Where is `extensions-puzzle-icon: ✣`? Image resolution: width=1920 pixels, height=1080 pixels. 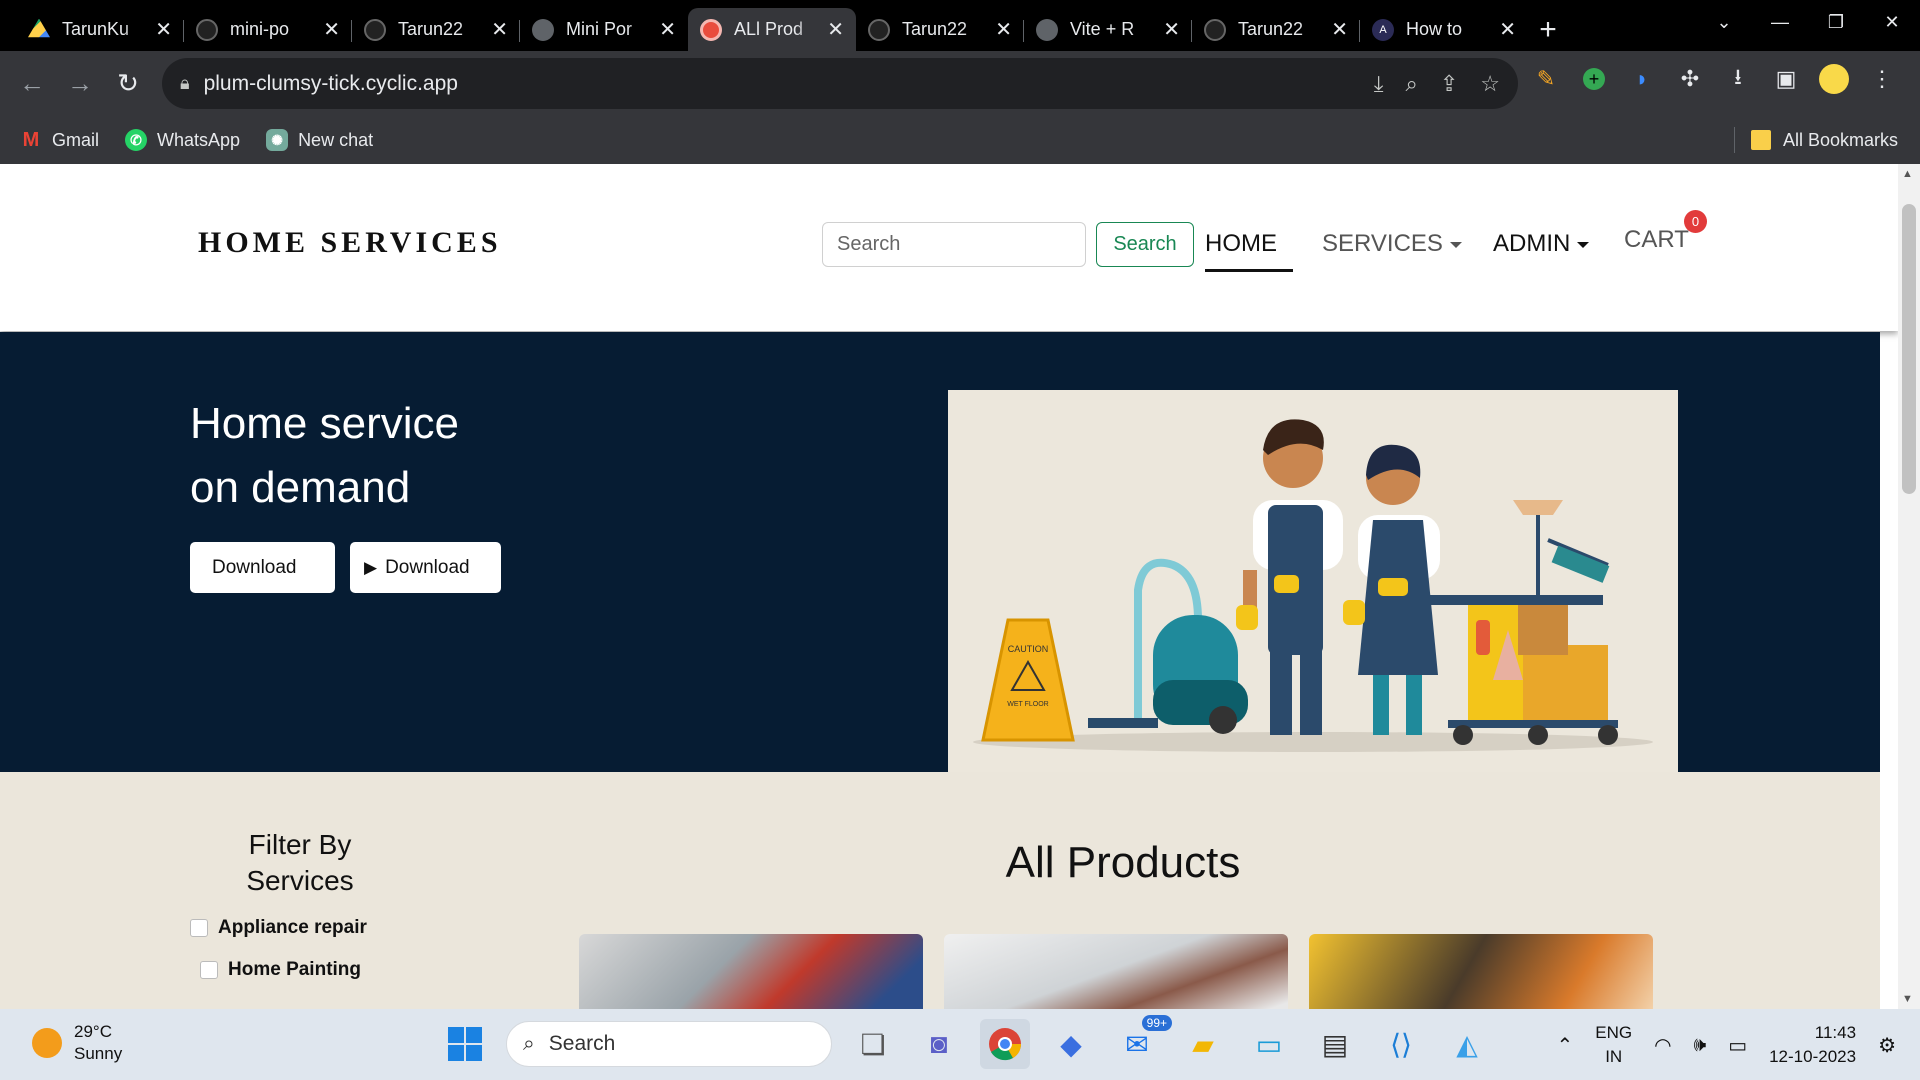 extensions-puzzle-icon: ✣ is located at coordinates (1690, 79).